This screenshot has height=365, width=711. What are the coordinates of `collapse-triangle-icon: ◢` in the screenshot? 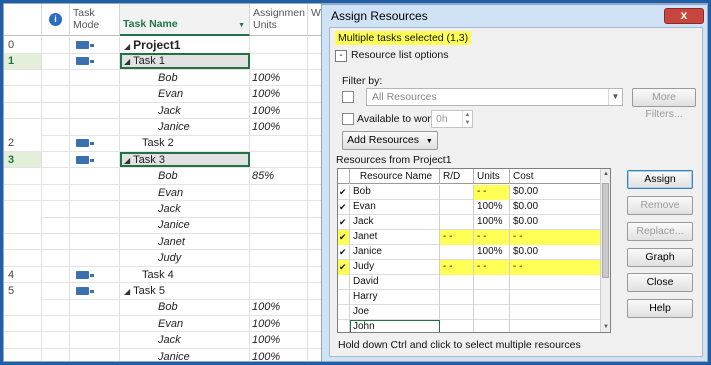 It's located at (127, 291).